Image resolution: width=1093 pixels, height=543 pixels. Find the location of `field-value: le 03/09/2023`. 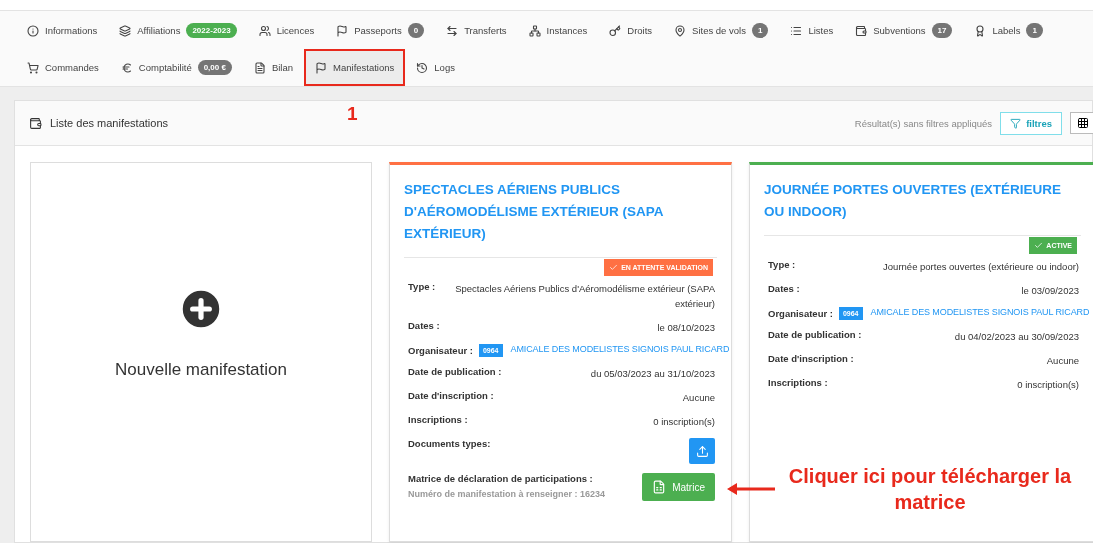

field-value: le 03/09/2023 is located at coordinates (1050, 291).